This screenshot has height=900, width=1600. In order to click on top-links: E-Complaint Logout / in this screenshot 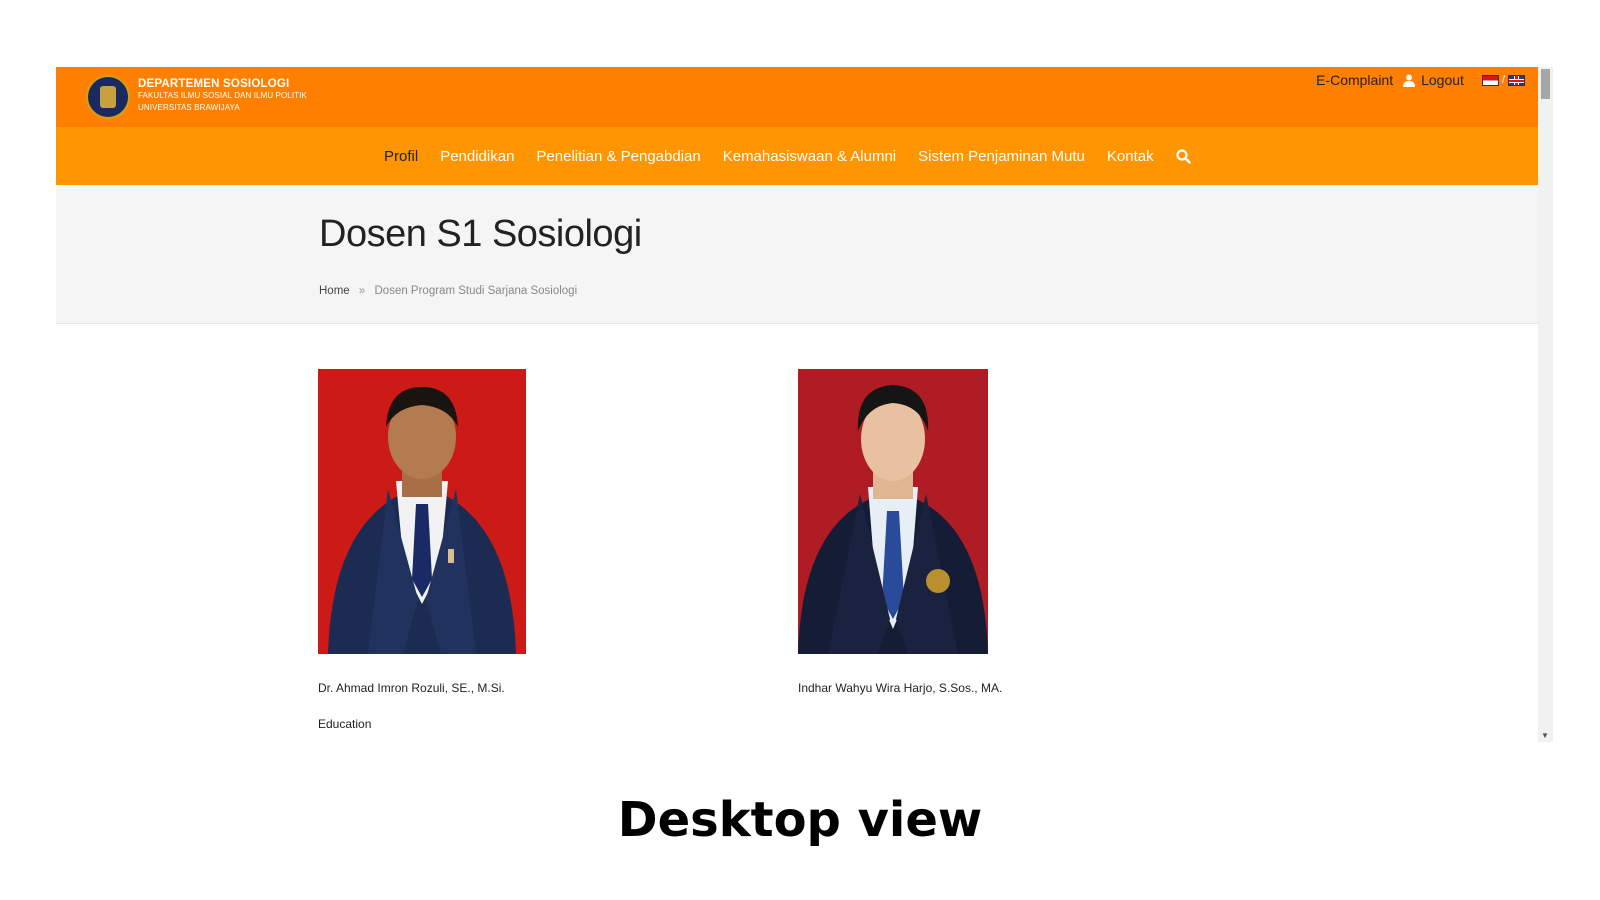, I will do `click(1420, 80)`.